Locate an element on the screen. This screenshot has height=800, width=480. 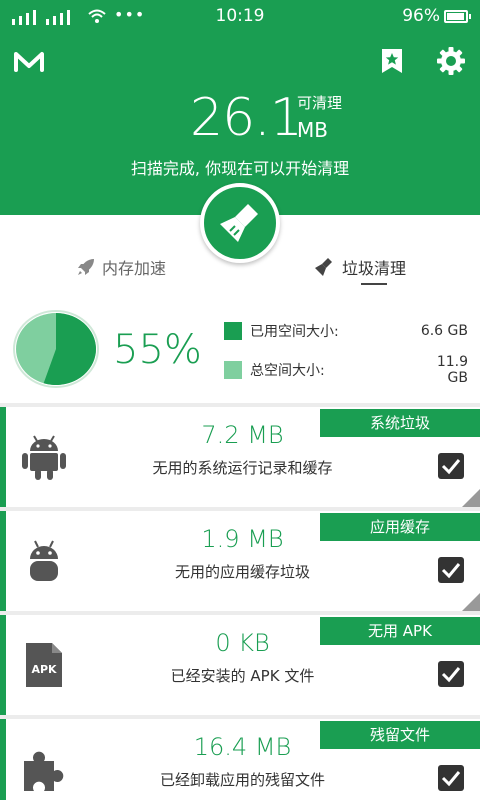
scan-complete-message: 扫描完成, 你现在可以开始清理 is located at coordinates (240, 168).